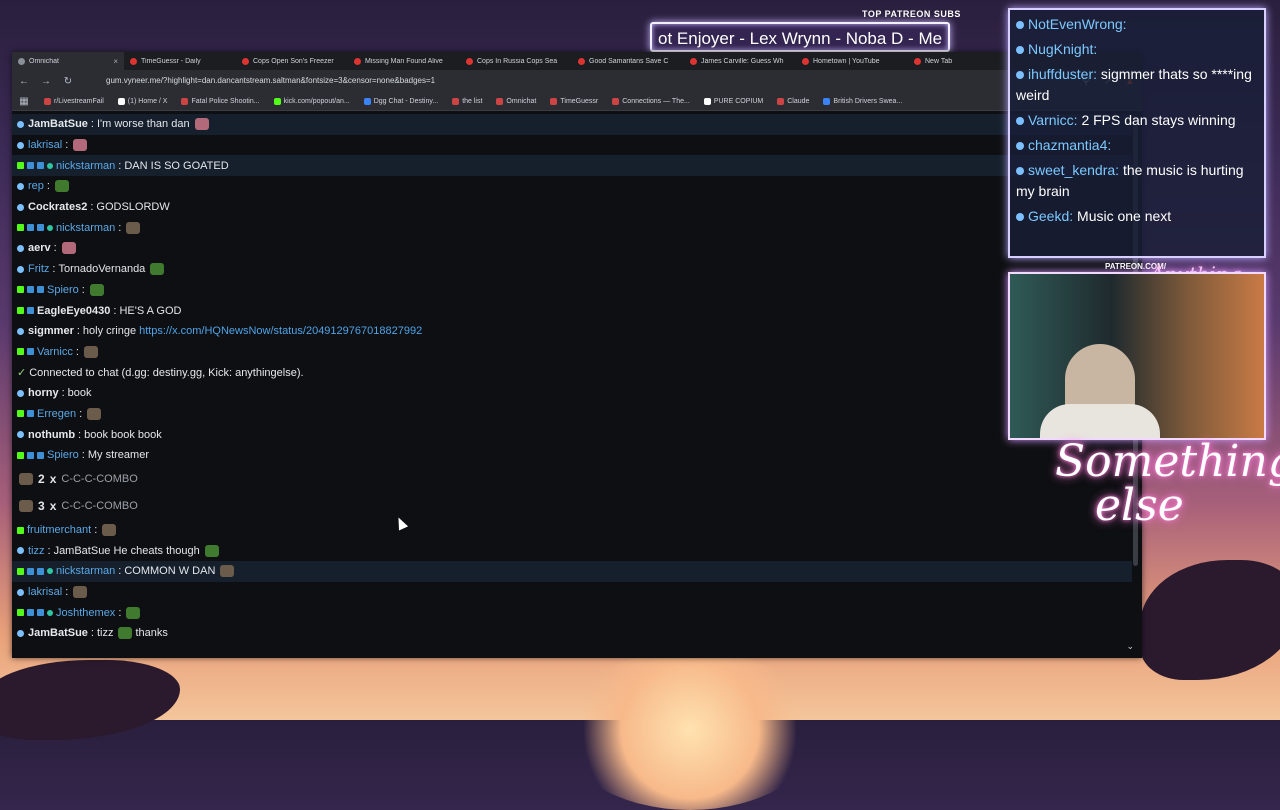 Image resolution: width=1280 pixels, height=810 pixels. What do you see at coordinates (572, 248) in the screenshot?
I see `chat-message: aerv:` at bounding box center [572, 248].